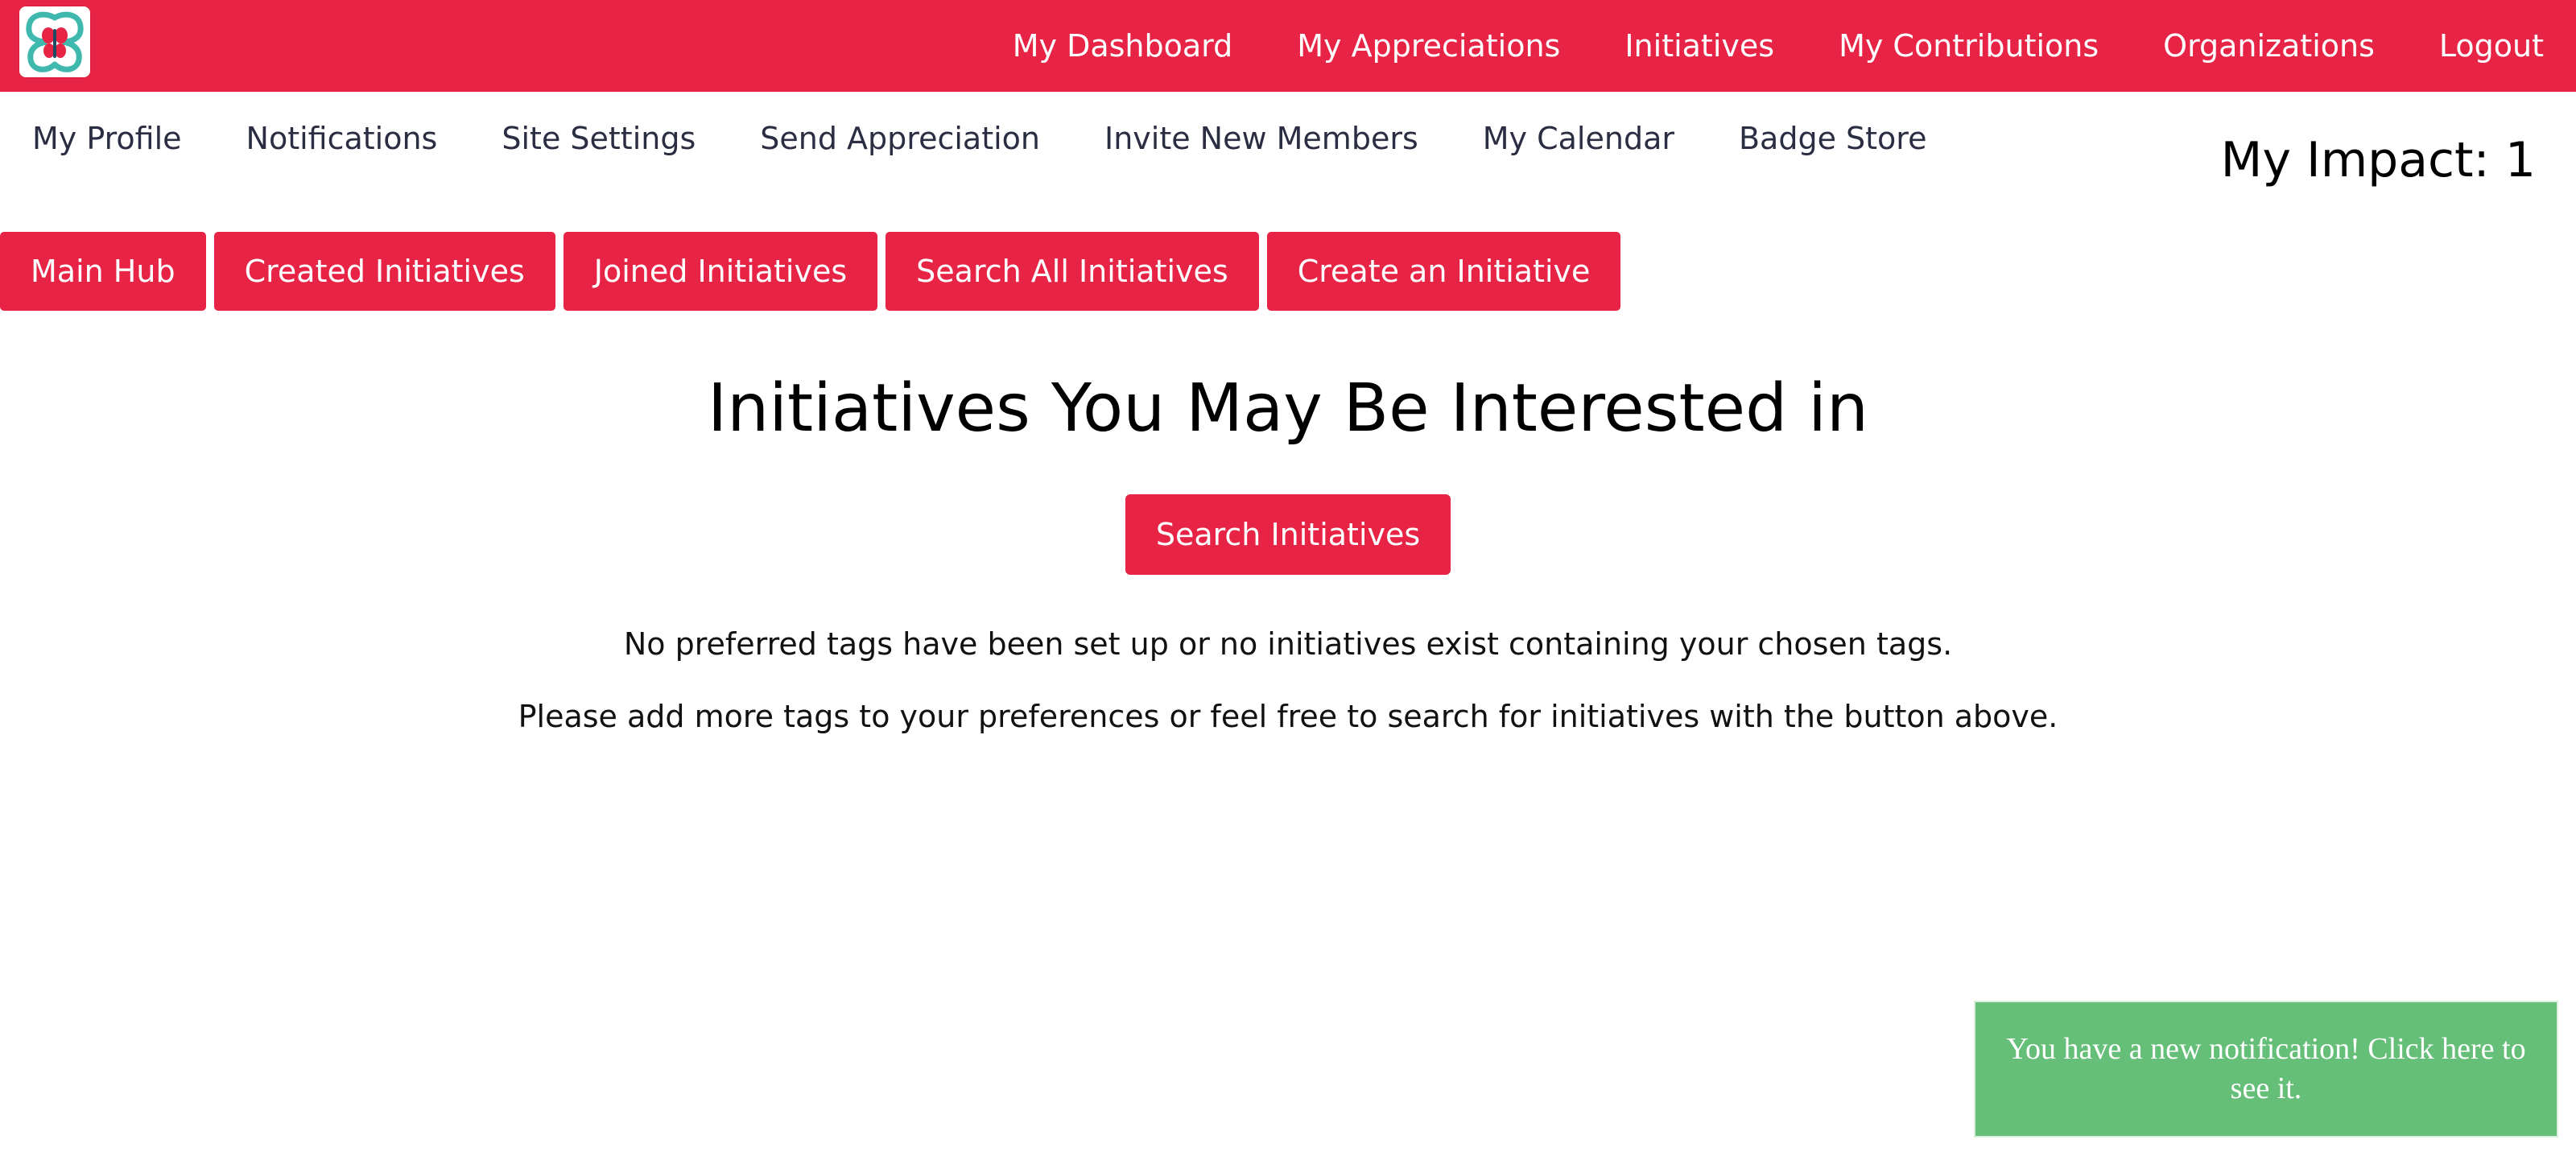  Describe the element at coordinates (2491, 46) in the screenshot. I see `nav-logout: Logout` at that location.